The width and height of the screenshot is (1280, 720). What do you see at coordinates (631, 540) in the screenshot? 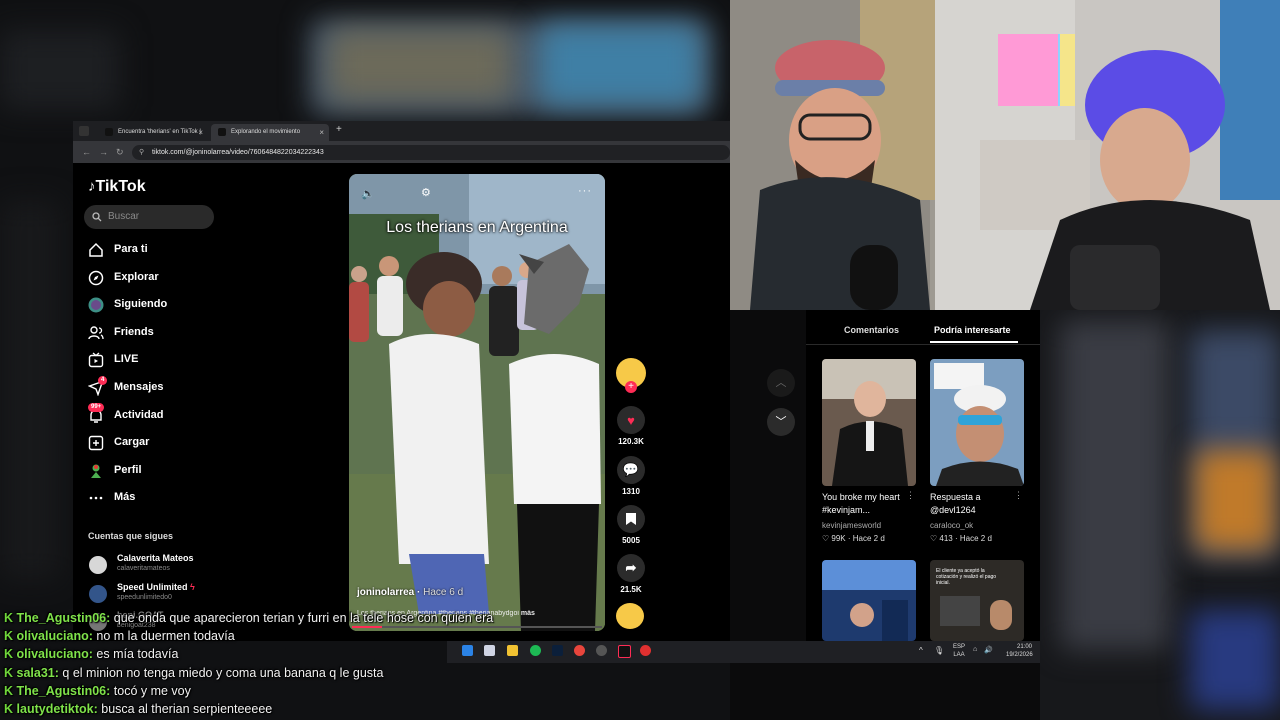
I see `save-count: 5005` at bounding box center [631, 540].